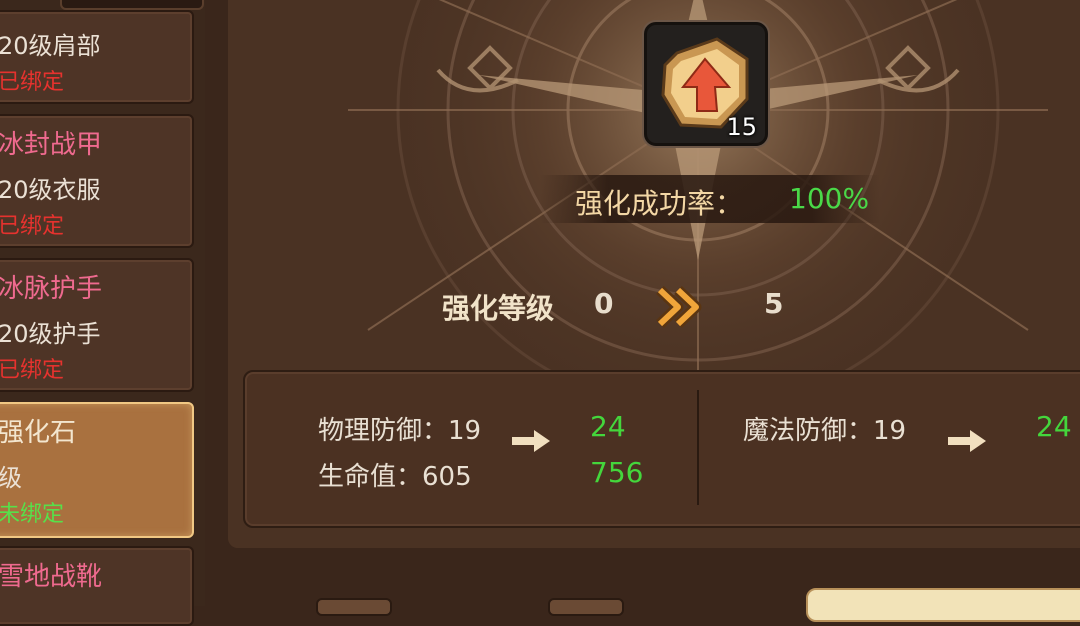 The width and height of the screenshot is (1080, 626). What do you see at coordinates (11, 478) in the screenshot?
I see `item-type: 级` at bounding box center [11, 478].